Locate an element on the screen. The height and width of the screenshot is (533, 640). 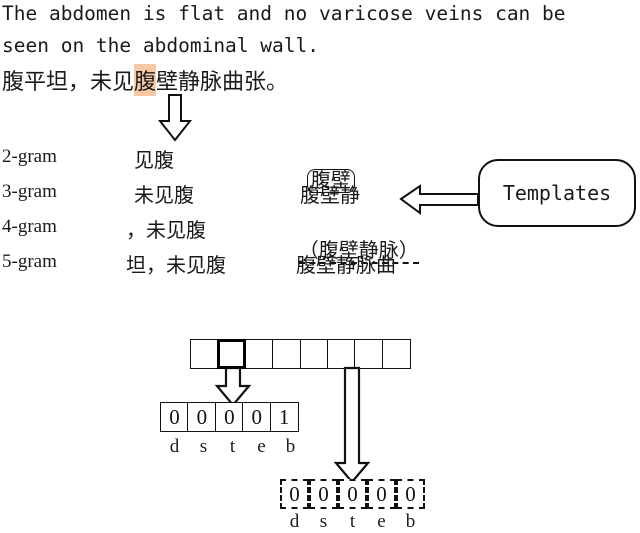
dashed-vector-strip: 0 0 0 0 0 is located at coordinates (352, 494).